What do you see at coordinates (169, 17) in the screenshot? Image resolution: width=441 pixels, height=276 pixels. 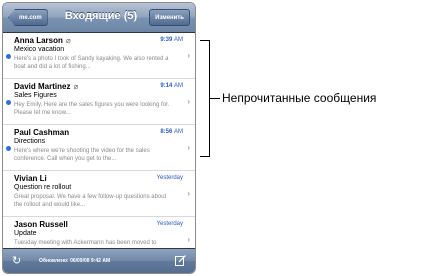 I see `edit-button: Изменить` at bounding box center [169, 17].